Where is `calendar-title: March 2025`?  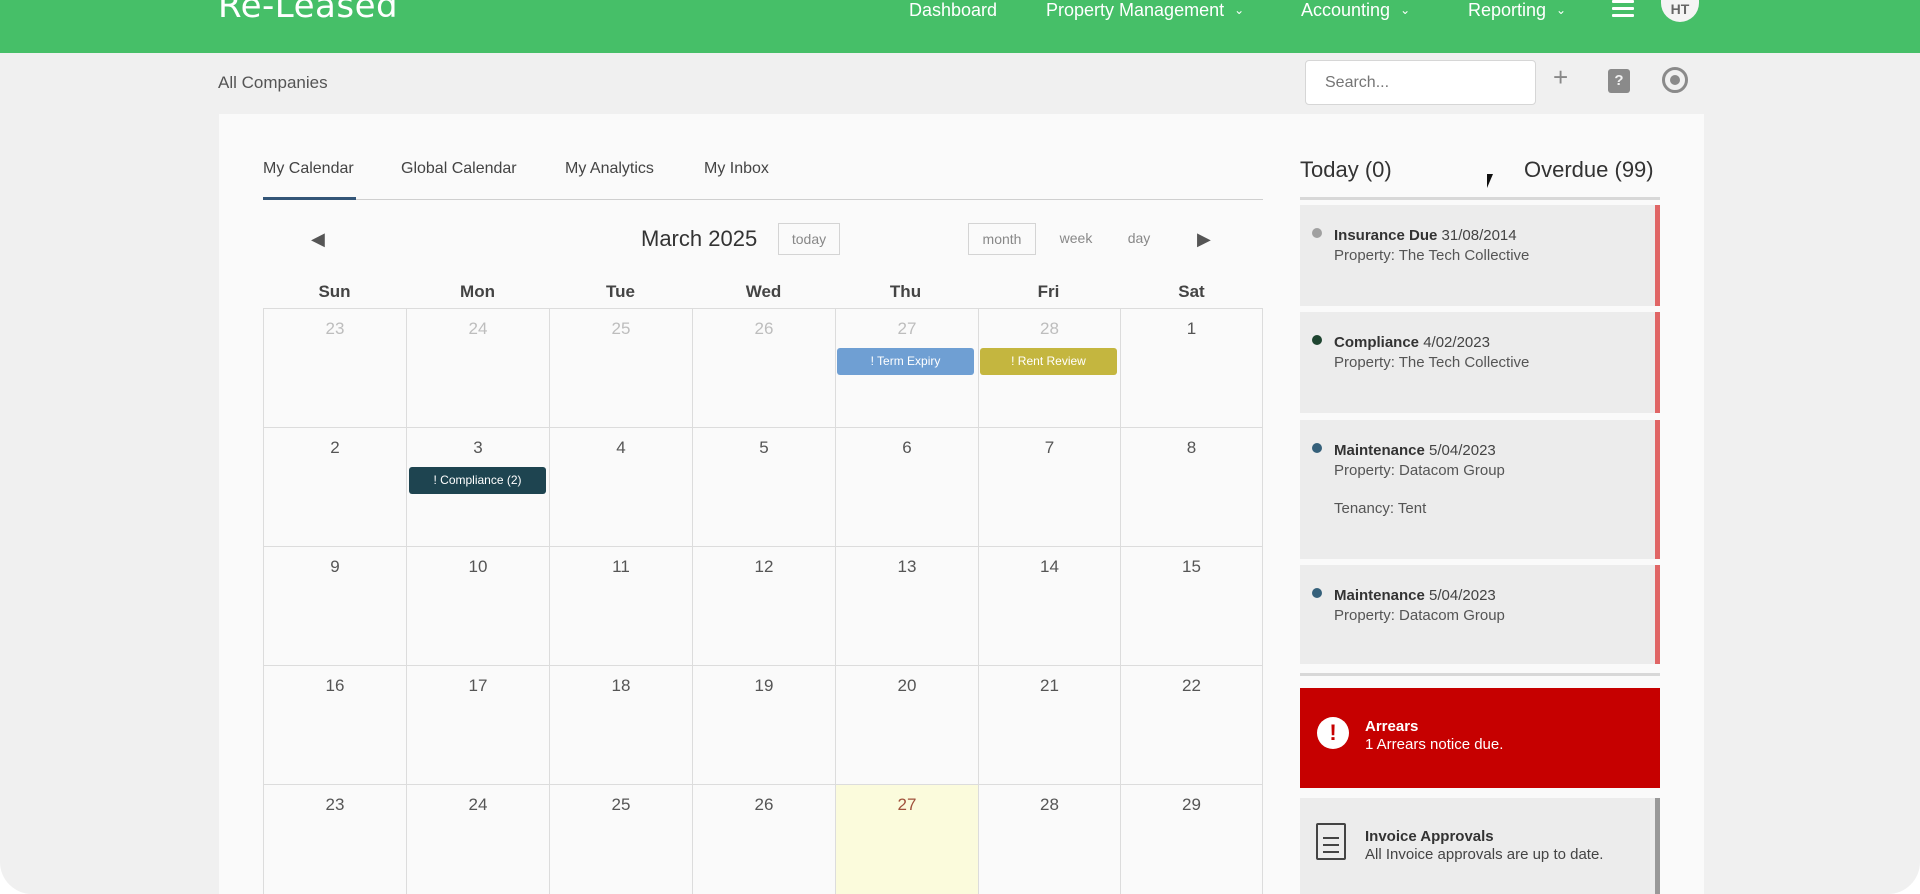
calendar-title: March 2025 is located at coordinates (699, 238).